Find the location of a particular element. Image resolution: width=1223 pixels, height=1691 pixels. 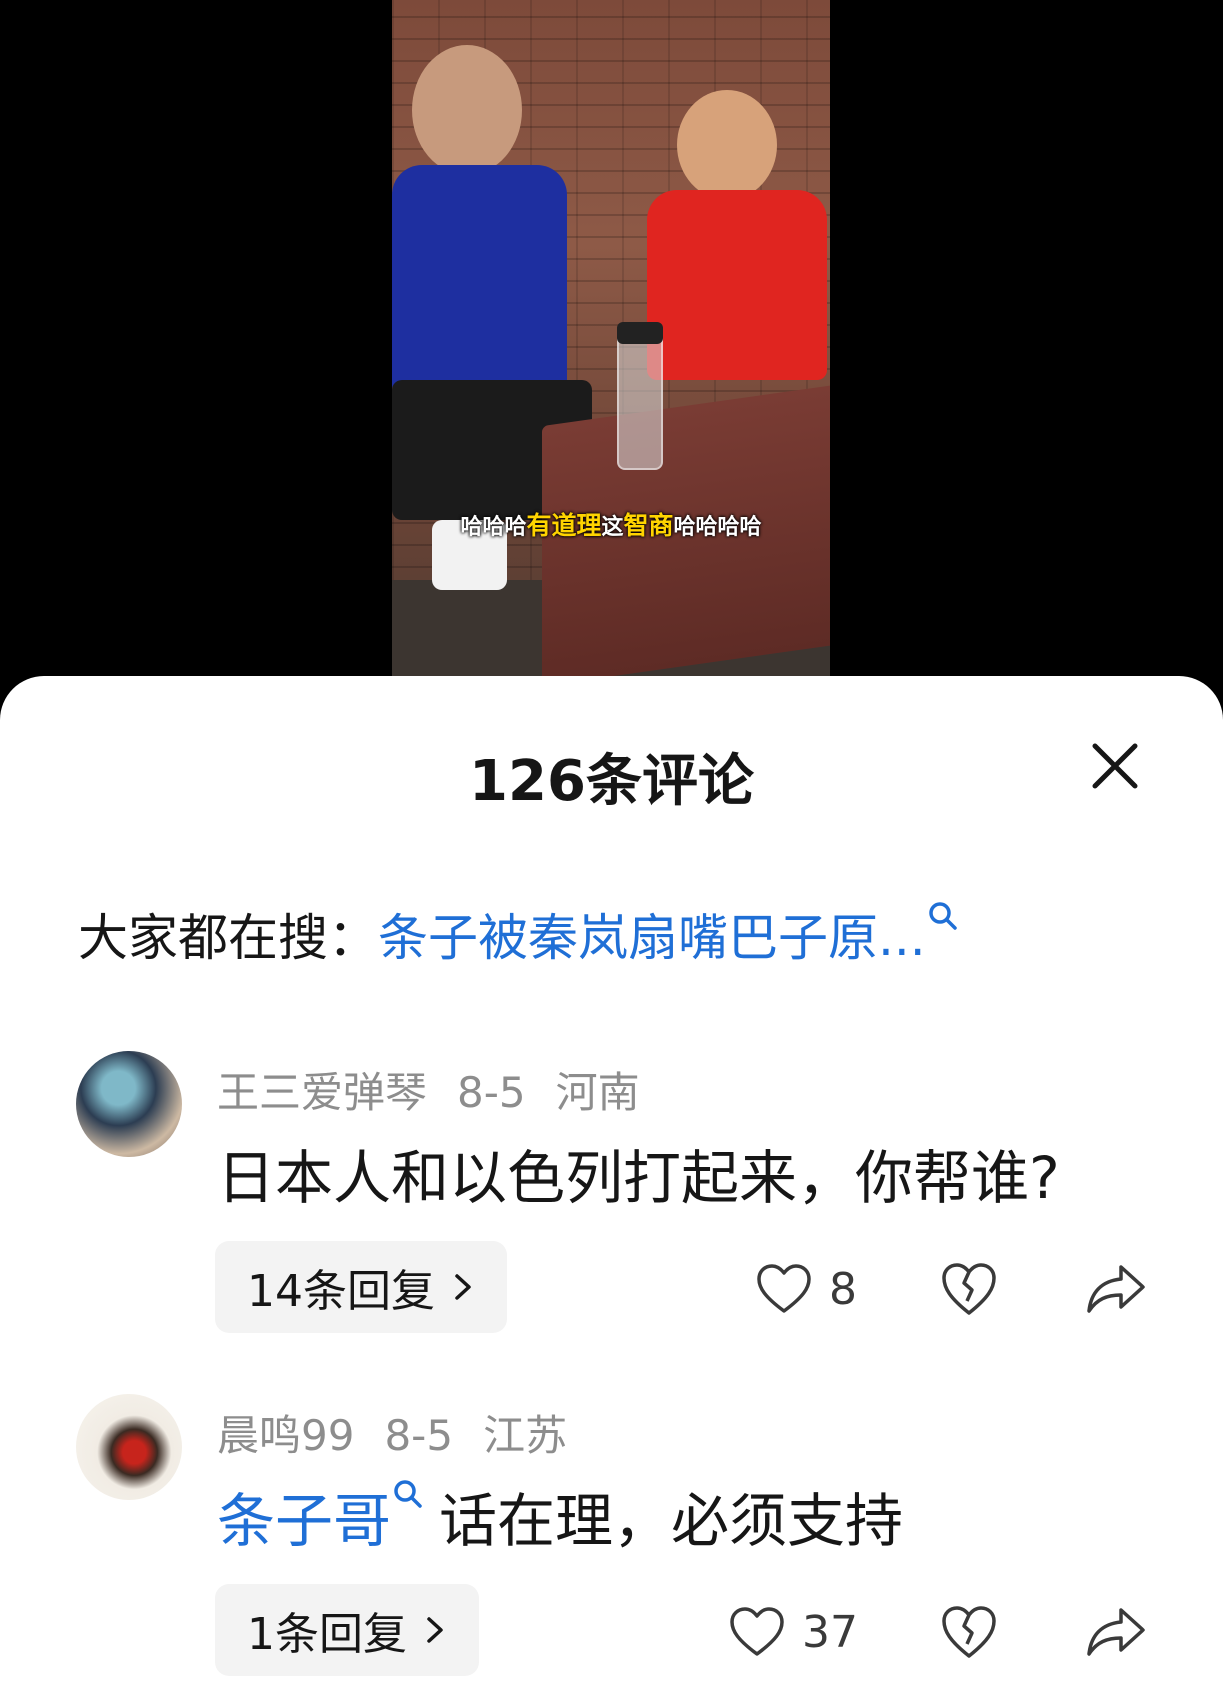

view-replies-button: 1条回复 is located at coordinates (347, 1630).